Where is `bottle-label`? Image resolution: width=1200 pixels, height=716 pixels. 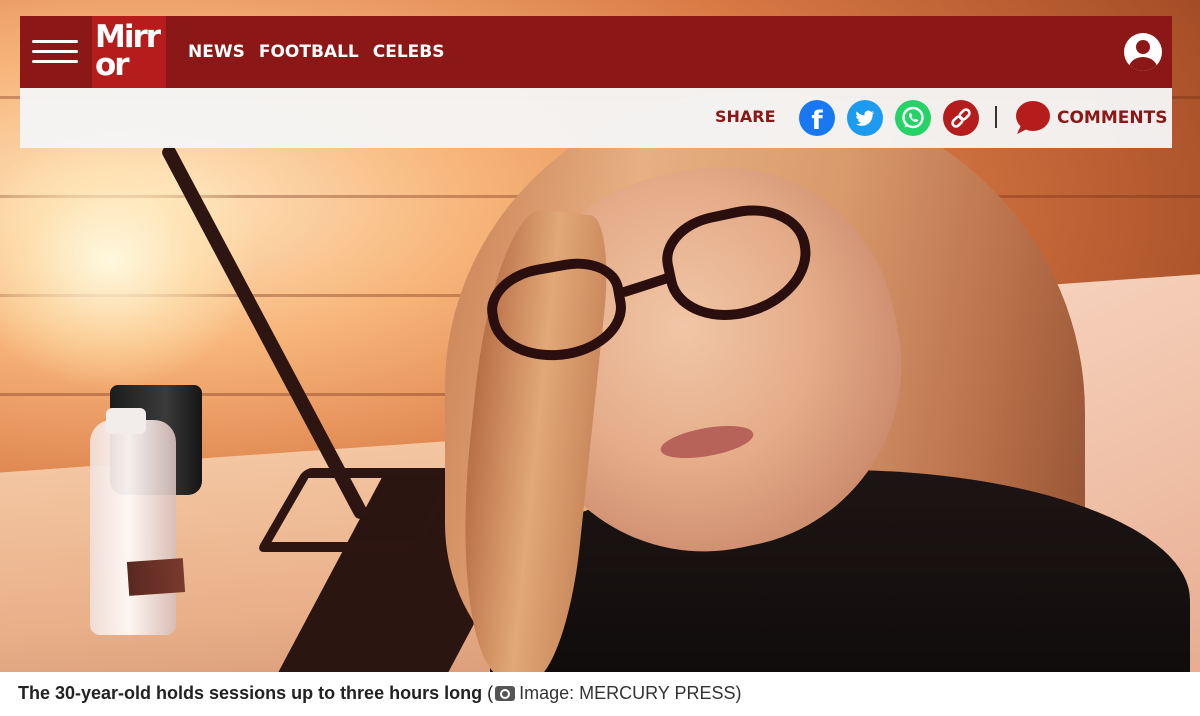
bottle-label is located at coordinates (156, 577).